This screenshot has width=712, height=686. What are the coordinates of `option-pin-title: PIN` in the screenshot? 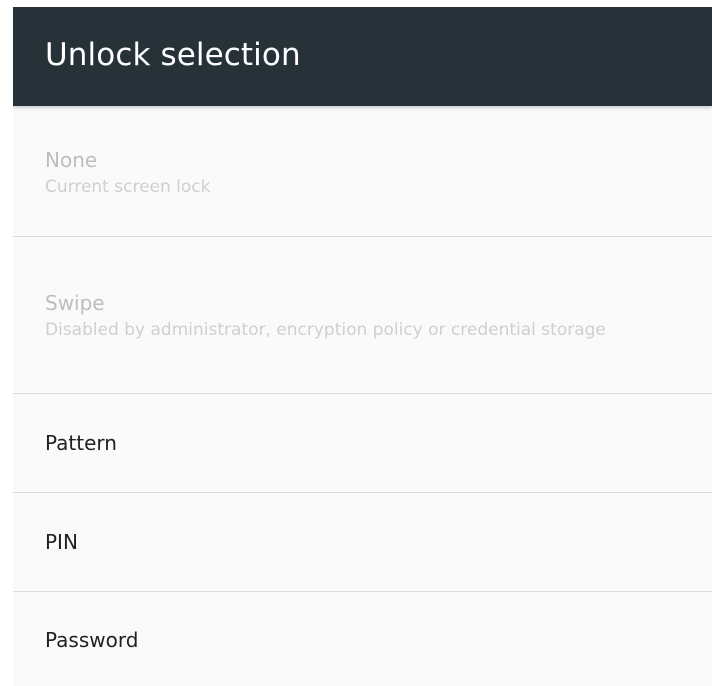 It's located at (61, 542).